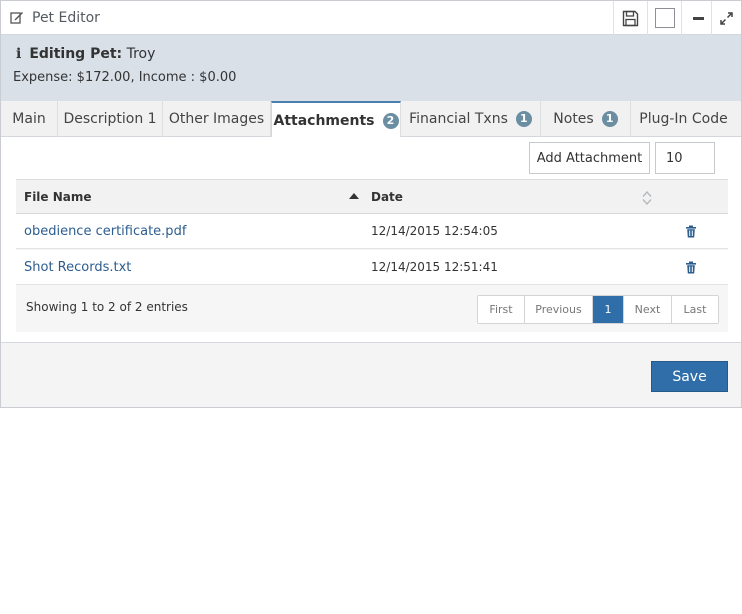  I want to click on dialog-footer: Save, so click(371, 375).